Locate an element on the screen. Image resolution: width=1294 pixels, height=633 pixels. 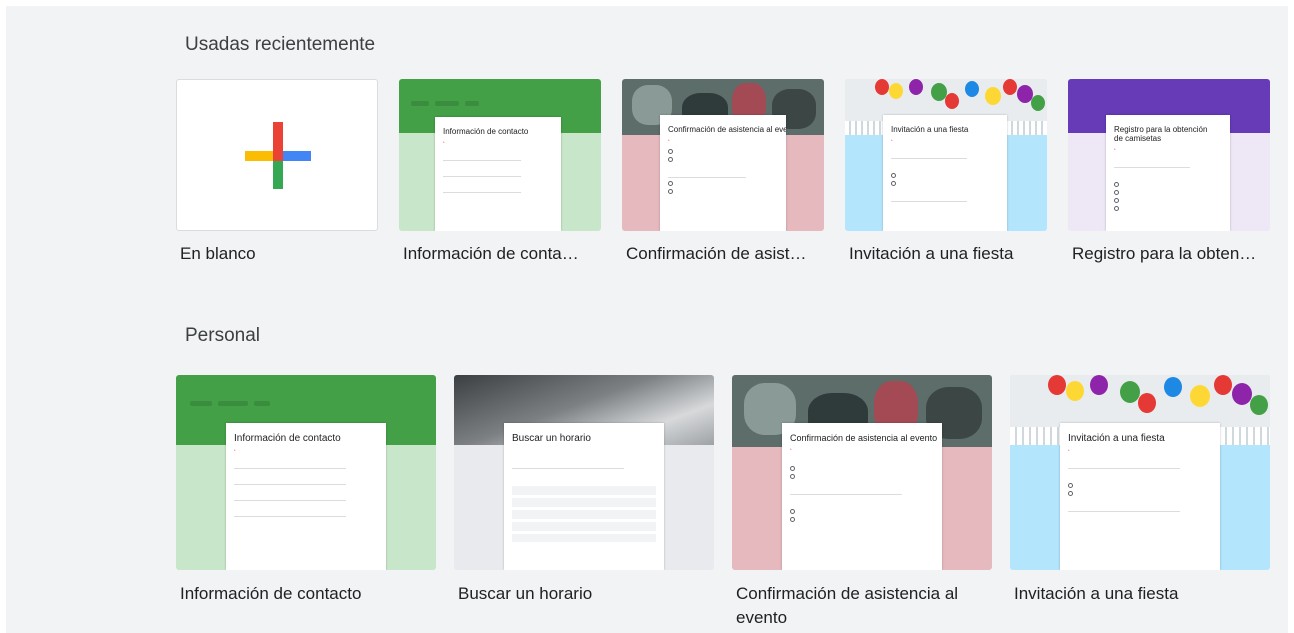
template-label: Confirmación de asistencia al evento is located at coordinates (847, 605).